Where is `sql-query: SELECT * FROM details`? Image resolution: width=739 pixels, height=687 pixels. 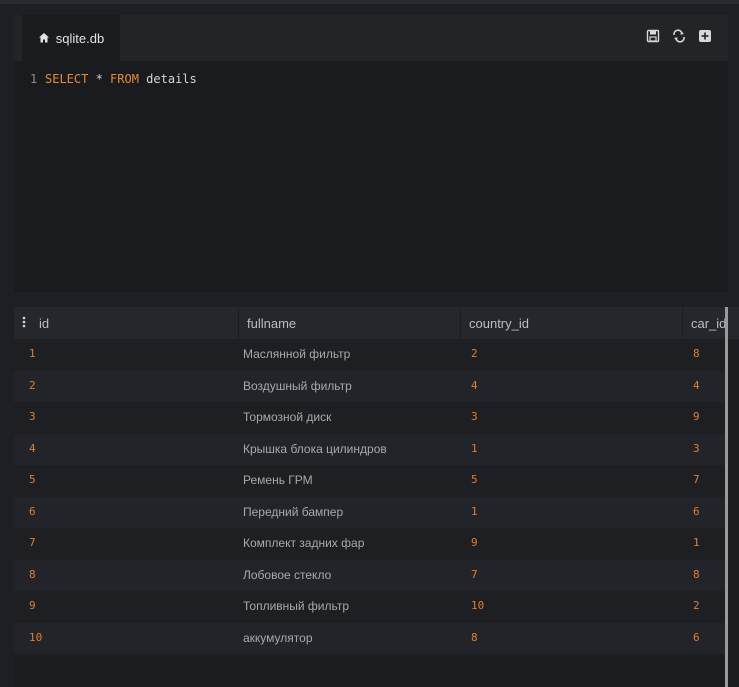
sql-query: SELECT * FROM details is located at coordinates (121, 79).